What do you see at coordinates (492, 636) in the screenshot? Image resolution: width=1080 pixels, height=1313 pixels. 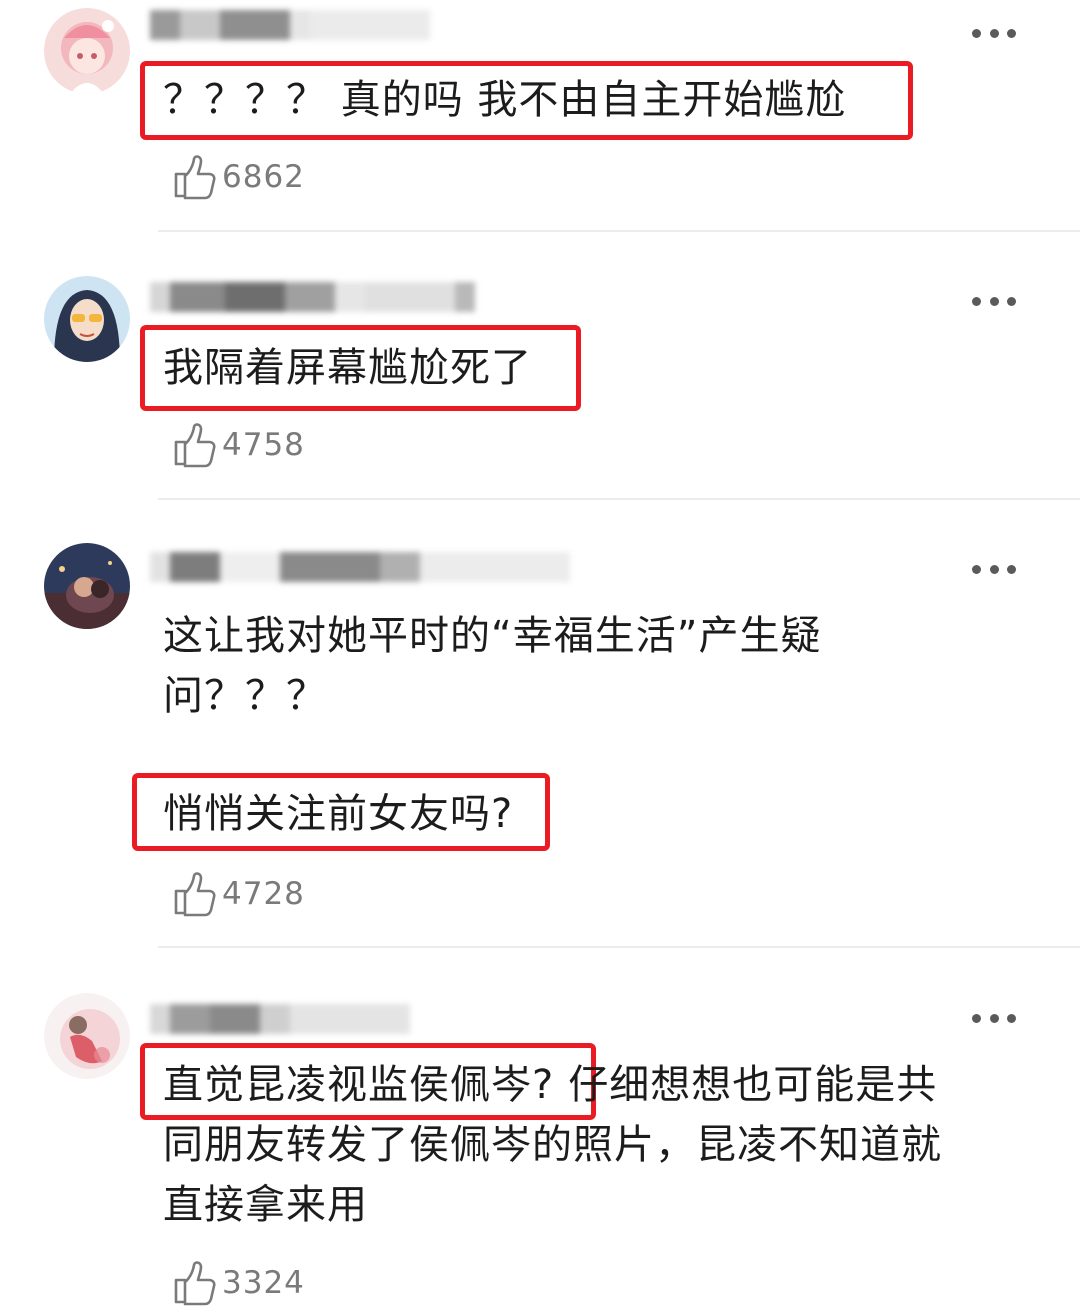 I see `comment-text-line: 这让我对她平时的“幸福生活”产生疑` at bounding box center [492, 636].